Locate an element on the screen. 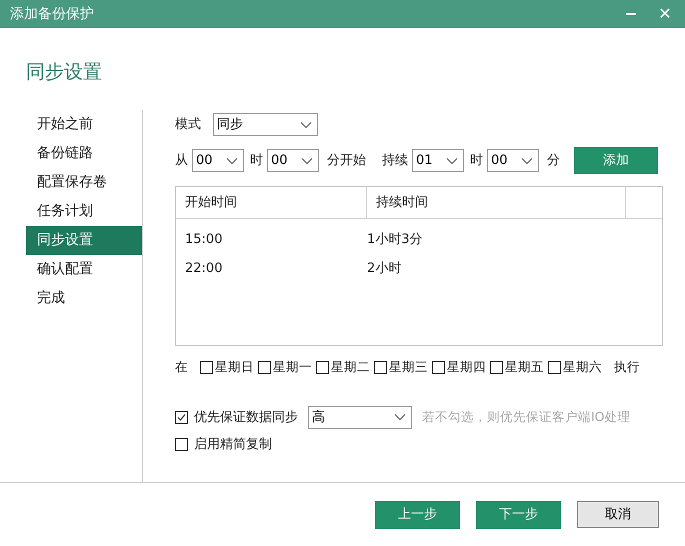 The image size is (685, 546). add-button: 添加 is located at coordinates (616, 160).